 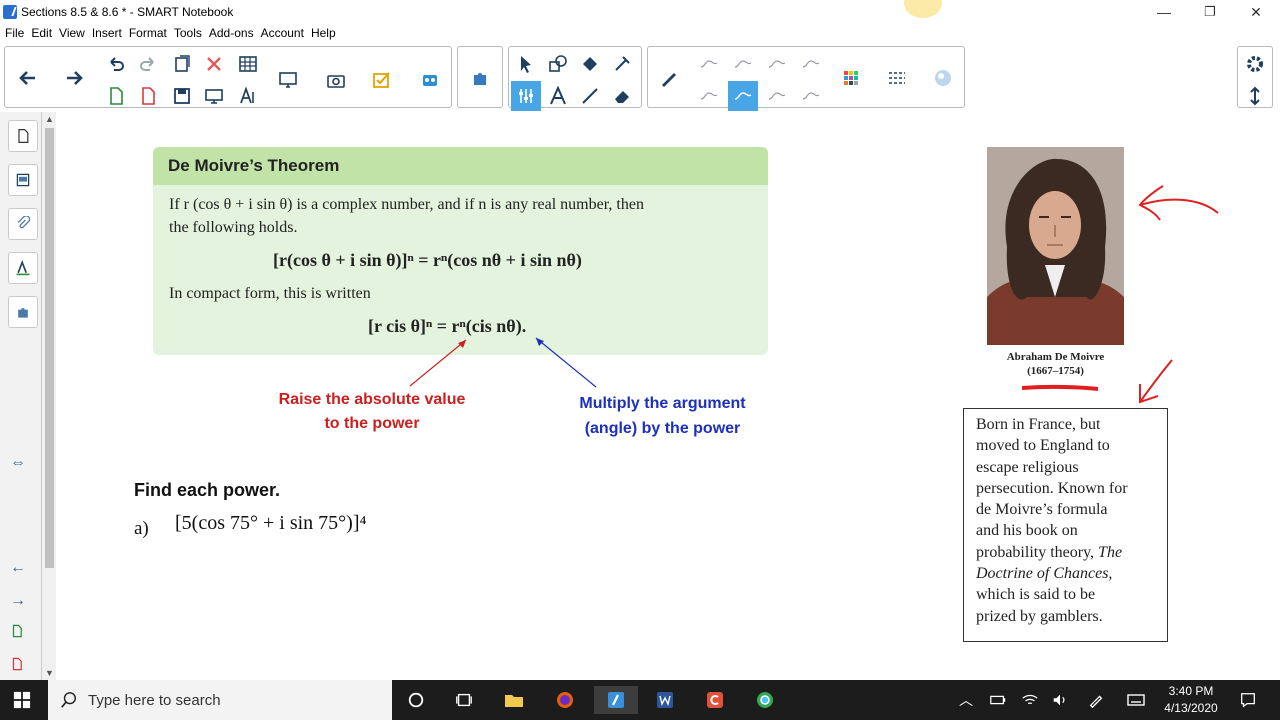 I want to click on toolbar-position-icon, so click(x=1255, y=96).